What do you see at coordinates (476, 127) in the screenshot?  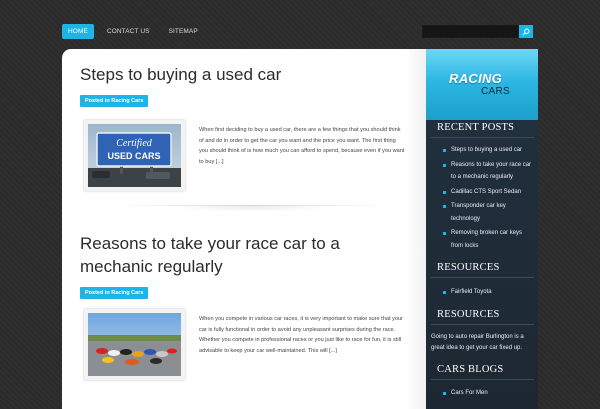 I see `widget-title-recent-posts: RECENT POSTS` at bounding box center [476, 127].